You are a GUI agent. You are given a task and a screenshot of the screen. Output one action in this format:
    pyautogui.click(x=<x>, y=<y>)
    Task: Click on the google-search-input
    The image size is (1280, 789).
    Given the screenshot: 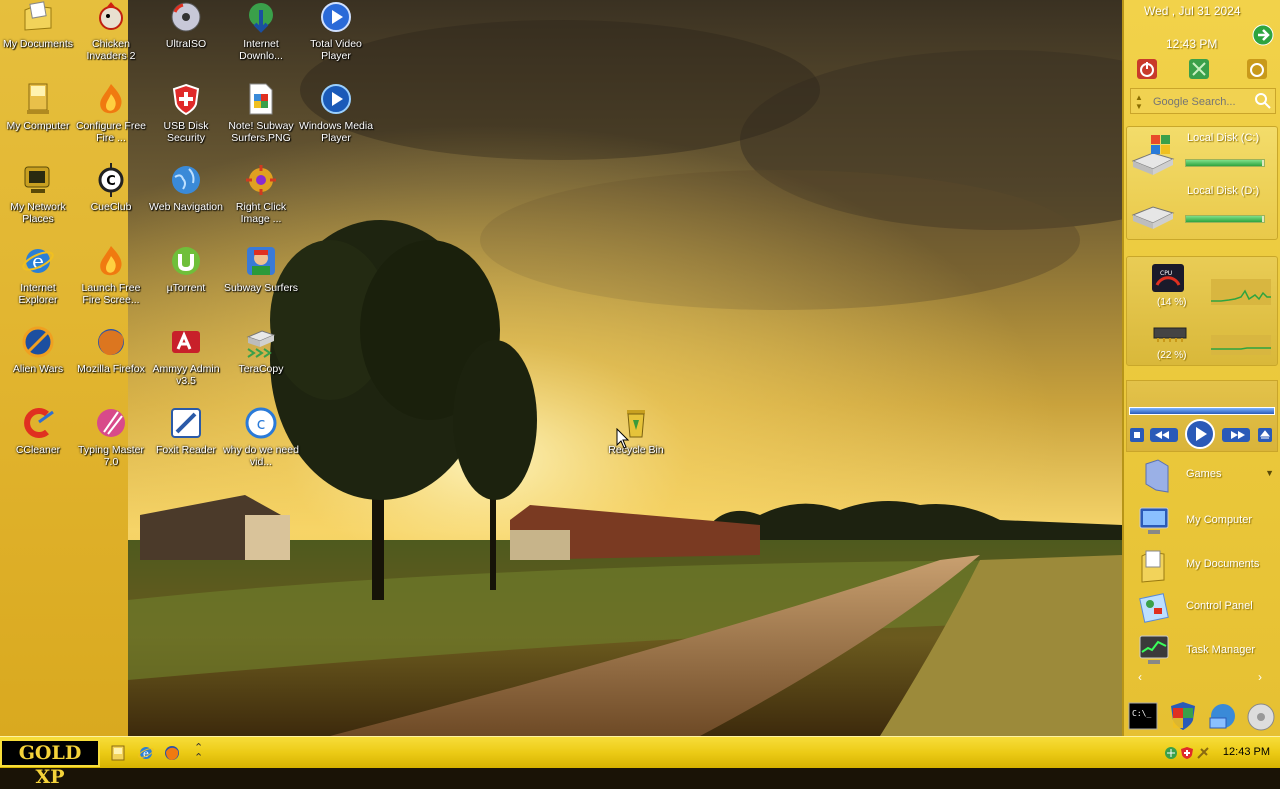 What is the action you would take?
    pyautogui.click(x=1204, y=102)
    